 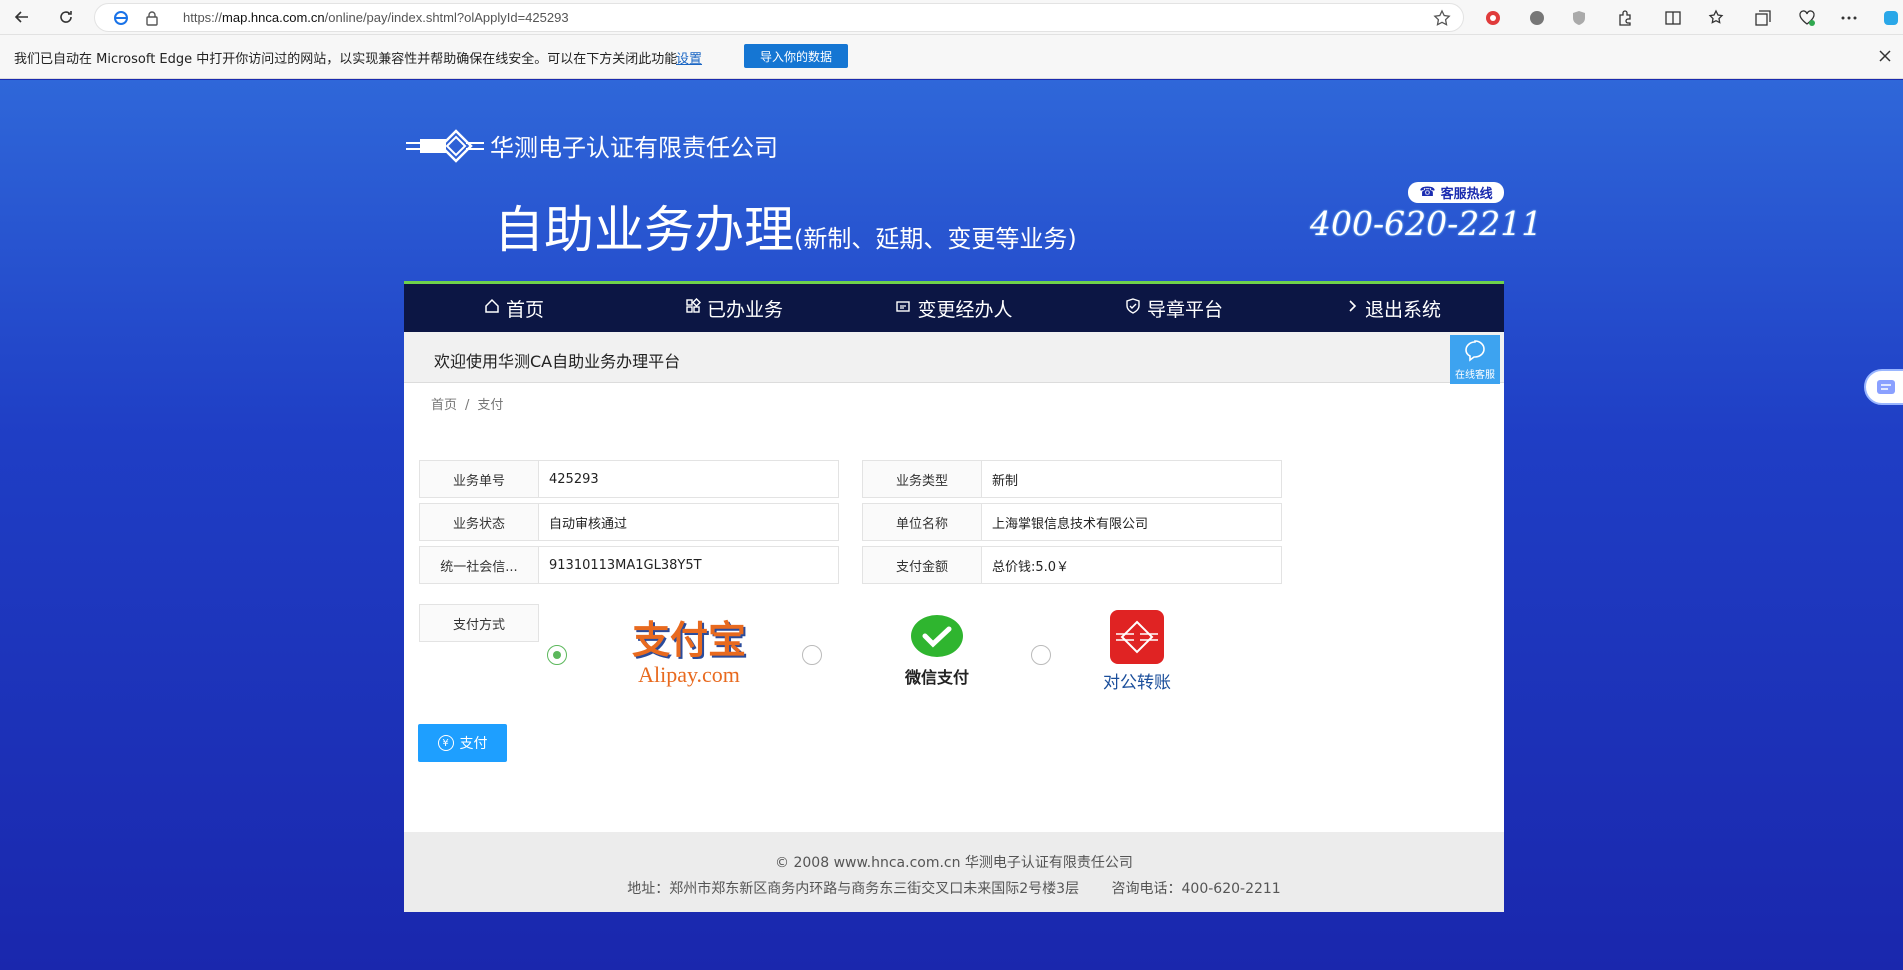 What do you see at coordinates (273, 17) in the screenshot?
I see `url-host: map.hnca.com.cn` at bounding box center [273, 17].